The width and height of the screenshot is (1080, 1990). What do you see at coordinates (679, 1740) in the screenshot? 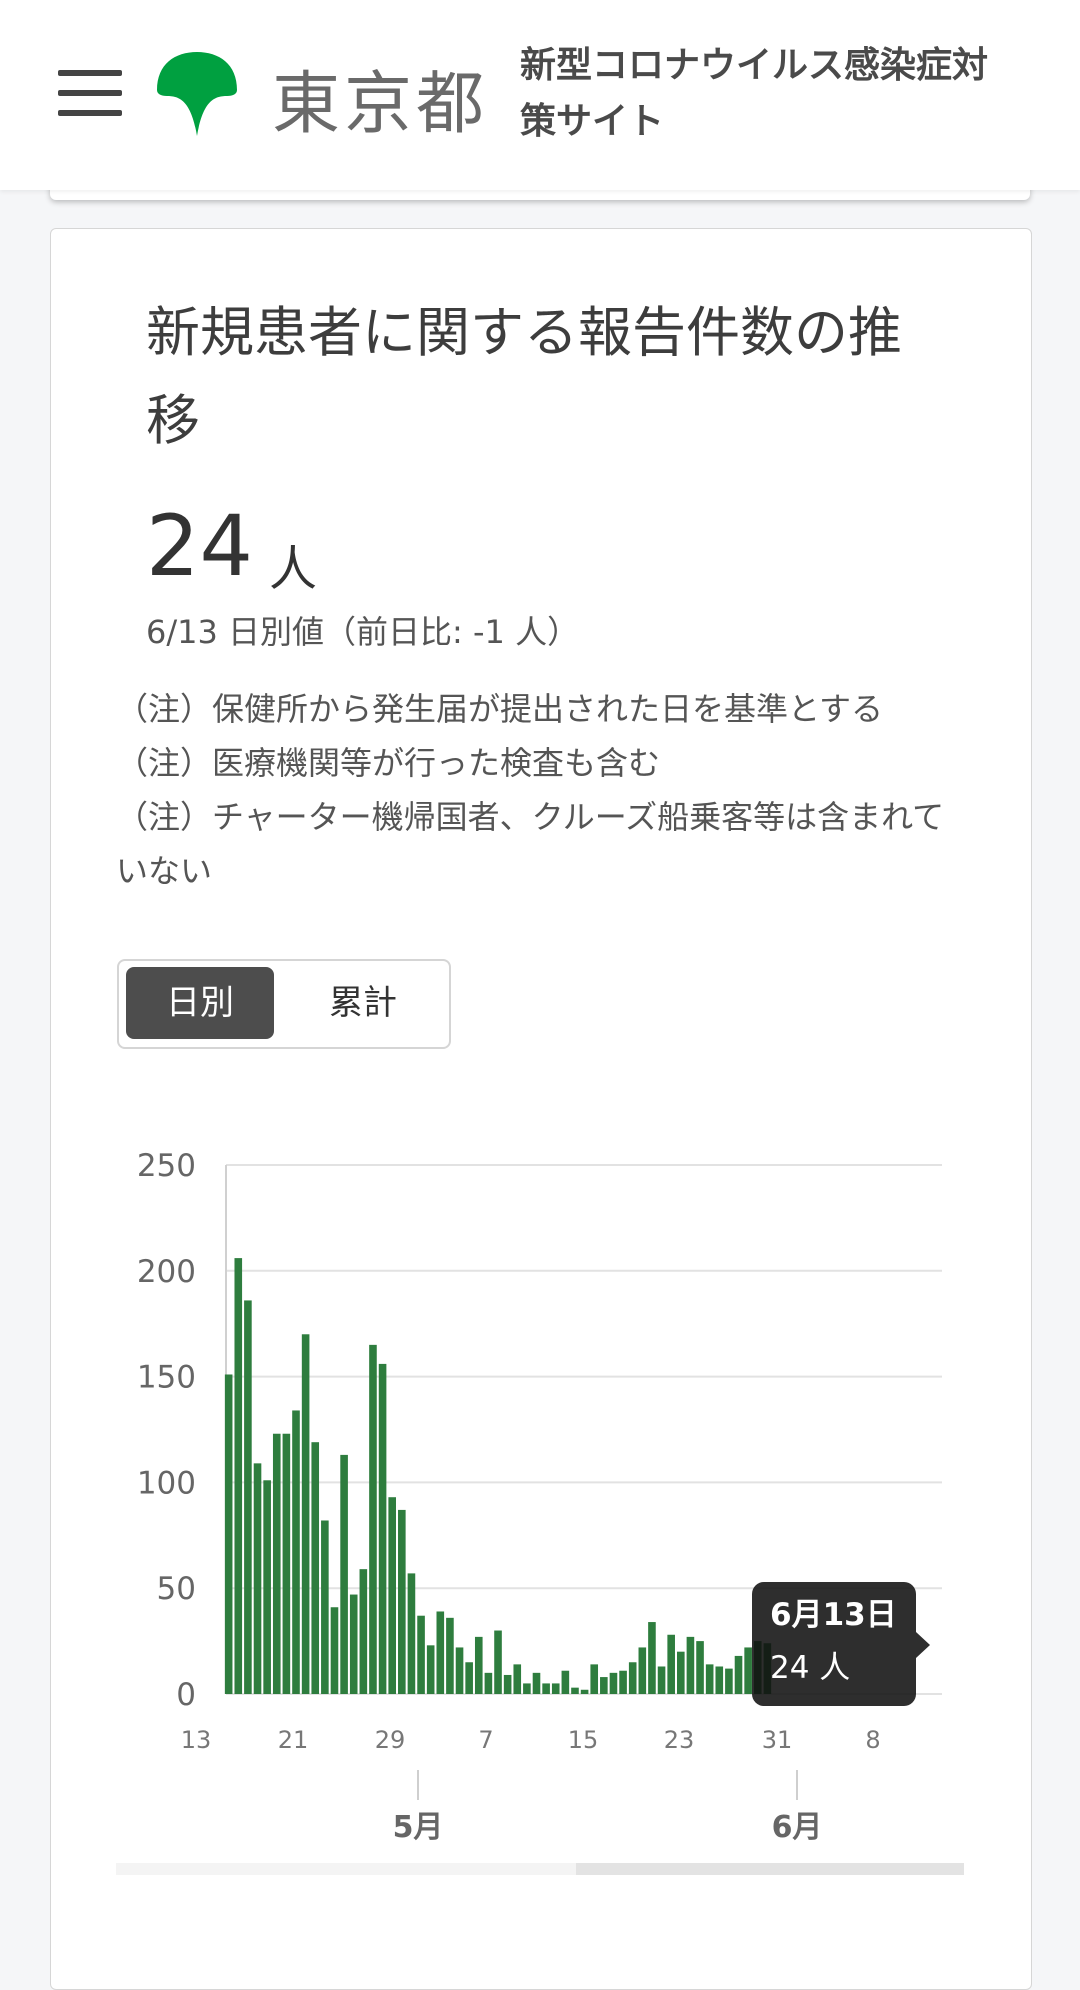
I see `x-tick-label: 23` at bounding box center [679, 1740].